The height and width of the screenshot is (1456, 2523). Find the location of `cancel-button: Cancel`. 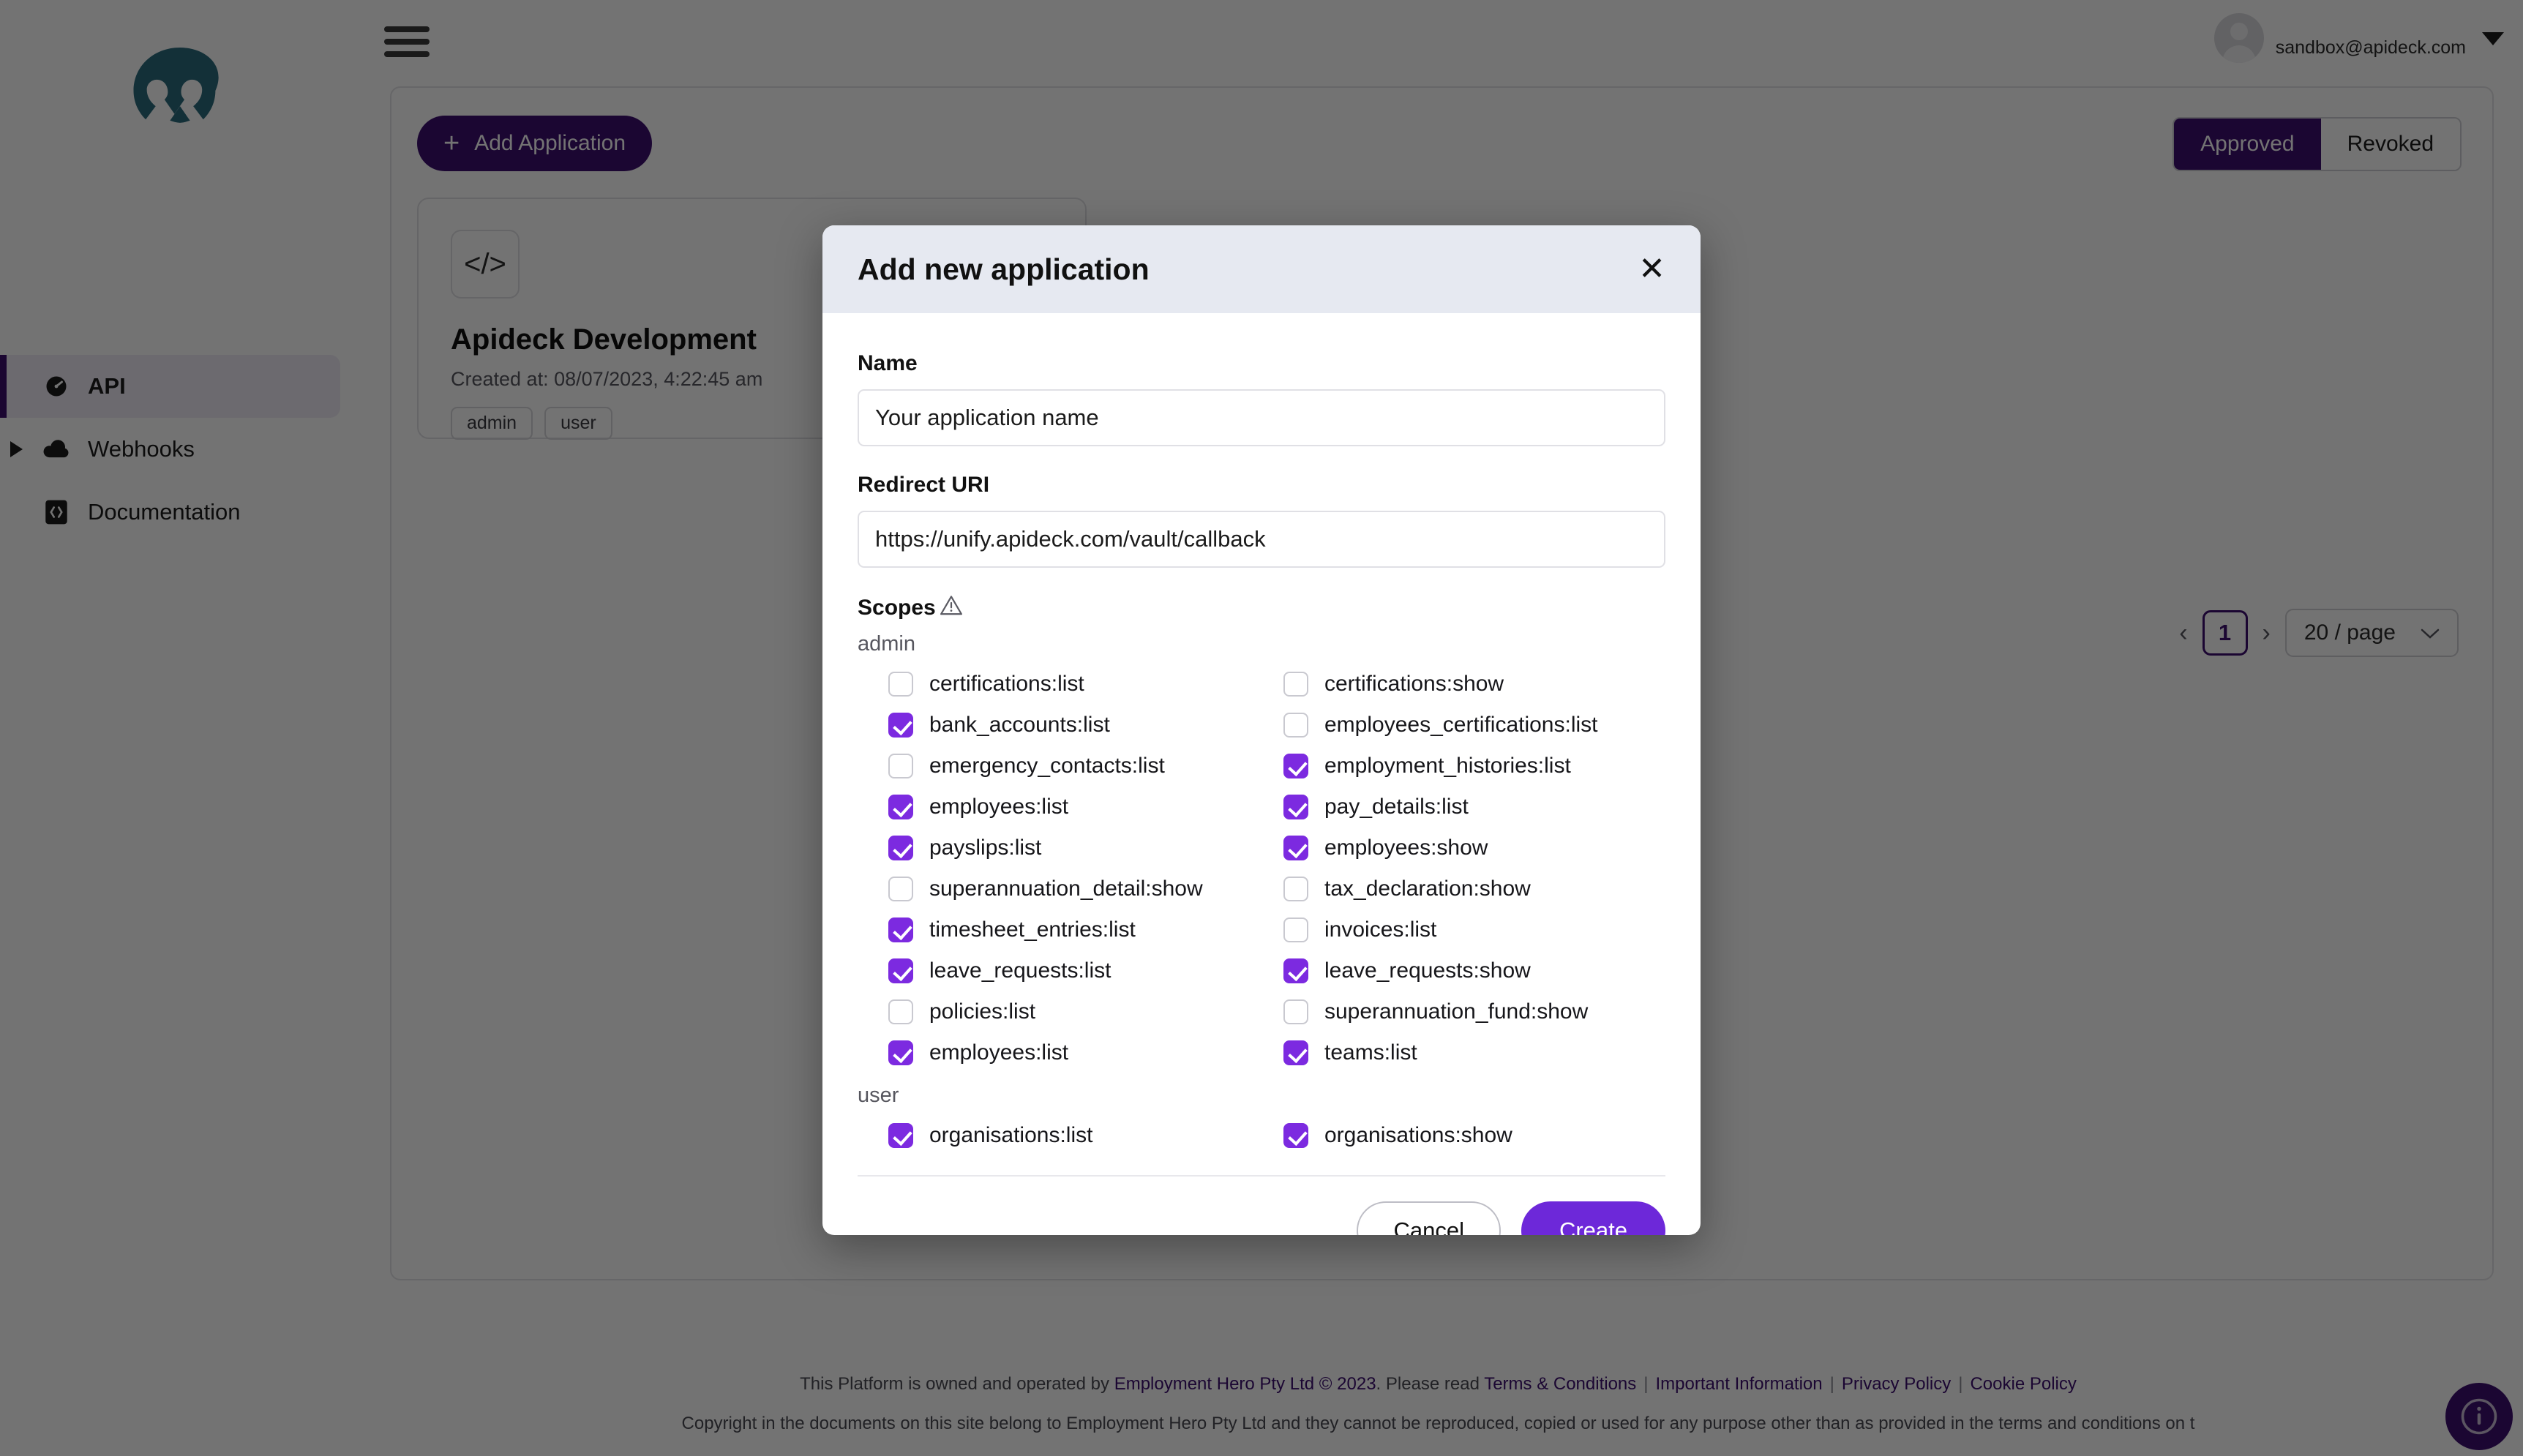

cancel-button: Cancel is located at coordinates (1429, 1218).